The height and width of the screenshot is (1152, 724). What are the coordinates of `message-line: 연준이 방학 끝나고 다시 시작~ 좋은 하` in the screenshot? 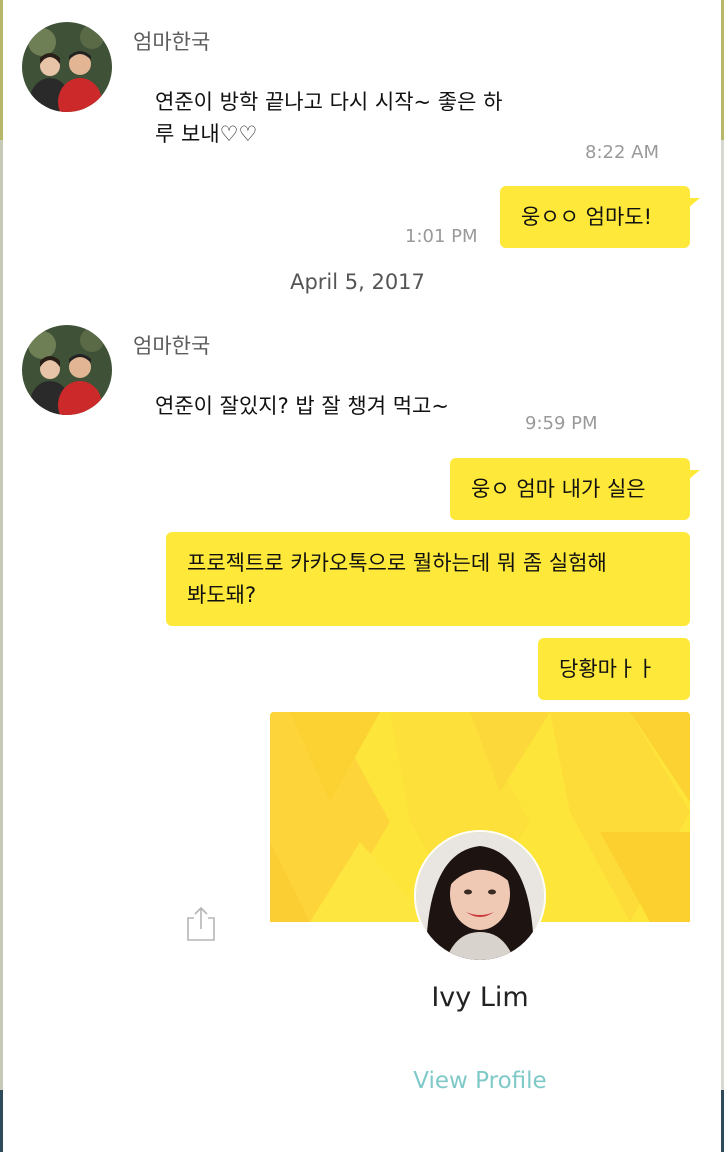 It's located at (329, 102).